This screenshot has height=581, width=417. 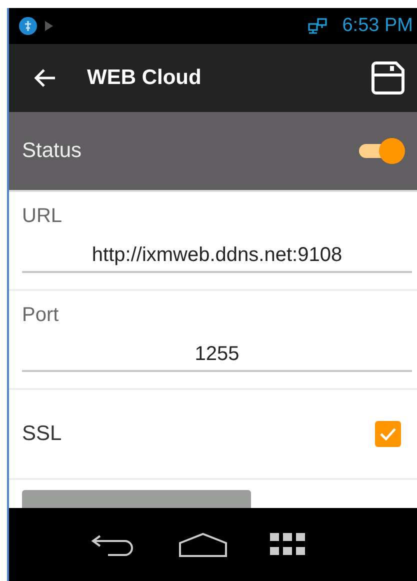 What do you see at coordinates (28, 26) in the screenshot?
I see `app-icon` at bounding box center [28, 26].